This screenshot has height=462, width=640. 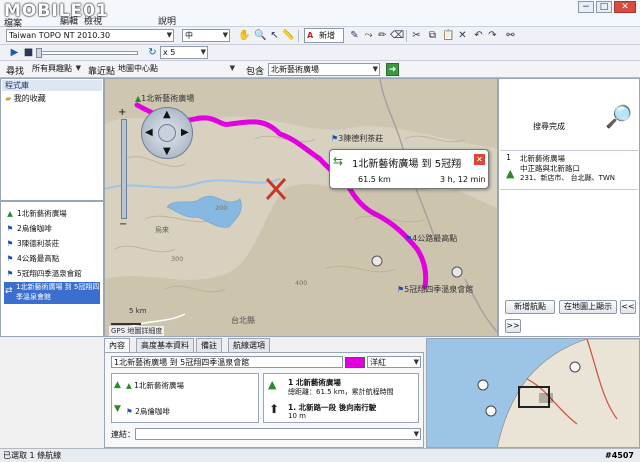 What do you see at coordinates (117, 345) in the screenshot?
I see `tab-content: 內容` at bounding box center [117, 345].